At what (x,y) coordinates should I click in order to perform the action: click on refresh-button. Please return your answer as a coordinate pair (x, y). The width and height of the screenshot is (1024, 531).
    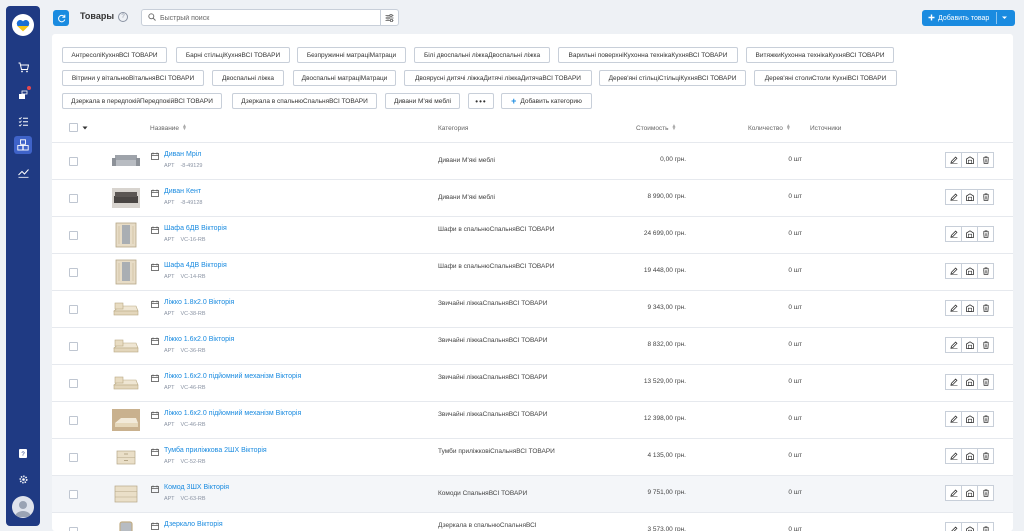
    Looking at the image, I should click on (61, 18).